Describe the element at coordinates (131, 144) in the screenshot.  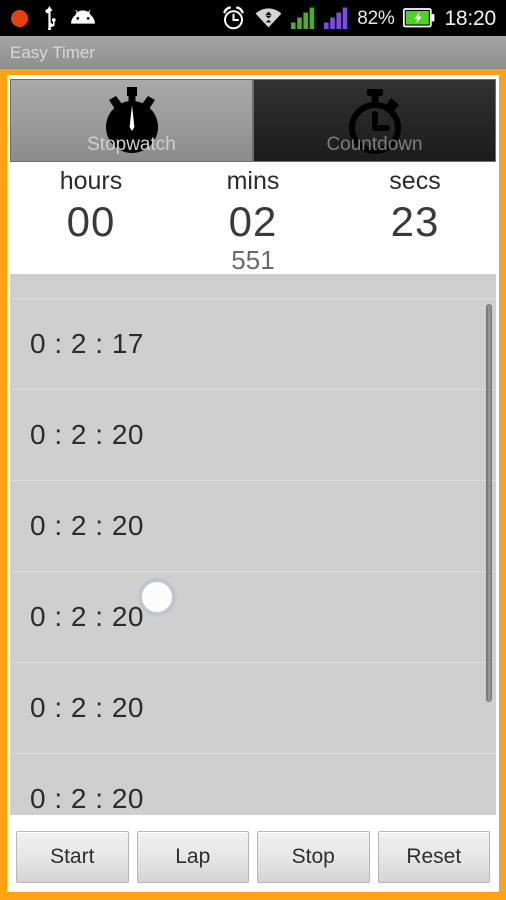
I see `tab-stopwatch-label: Stopwatch` at that location.